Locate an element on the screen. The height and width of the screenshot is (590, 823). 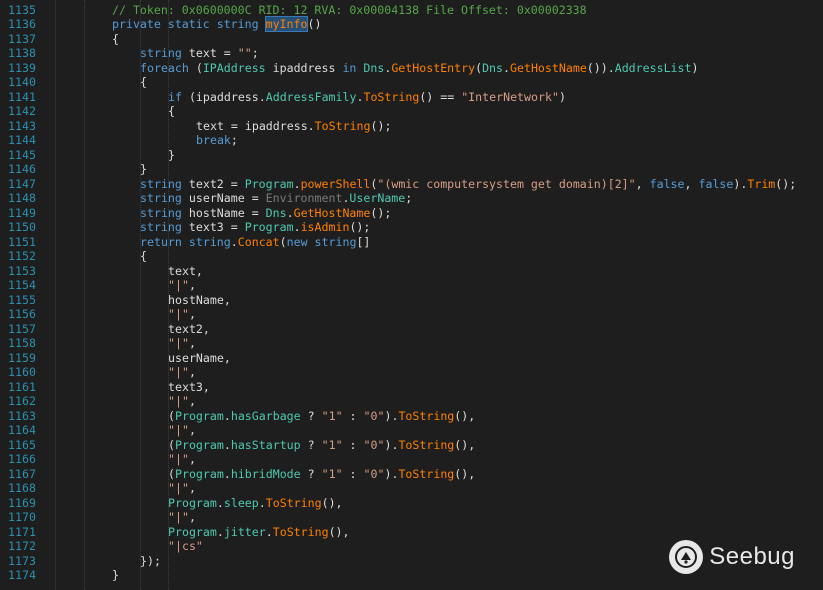
code-line: 1140 { is located at coordinates (411, 82).